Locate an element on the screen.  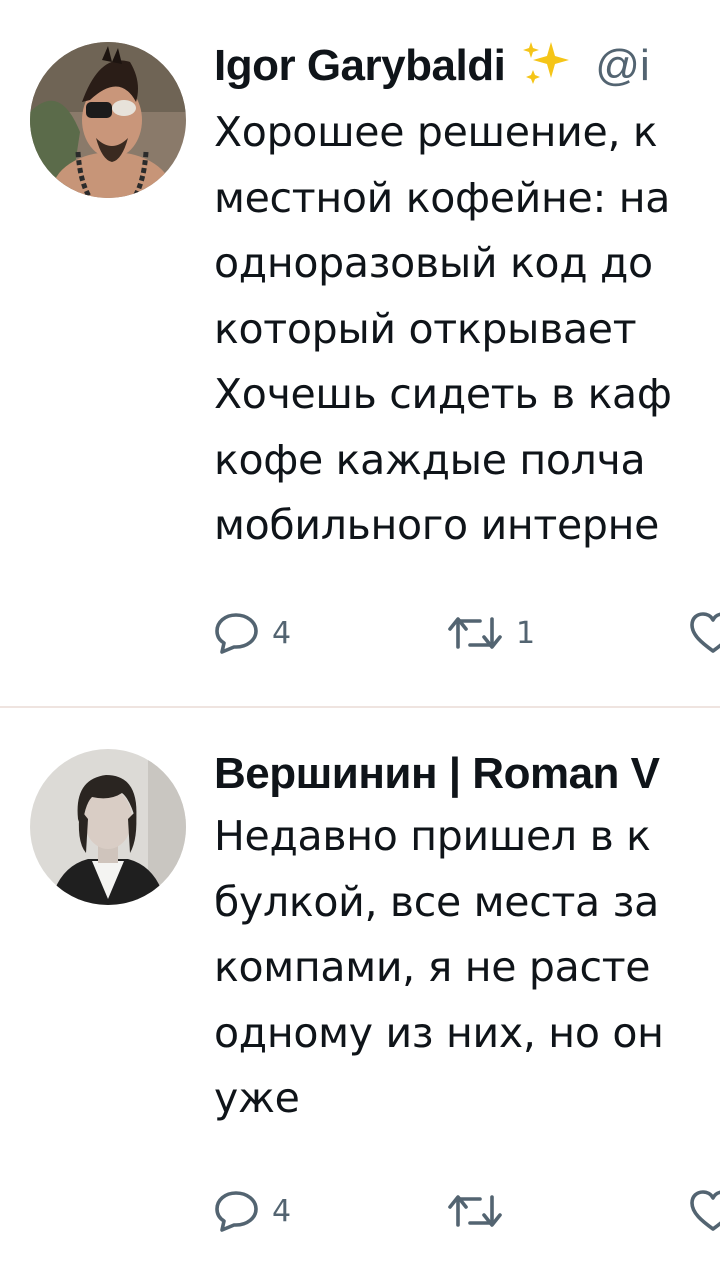
tweet-text-line: одному из них, но он is located at coordinates (439, 1032).